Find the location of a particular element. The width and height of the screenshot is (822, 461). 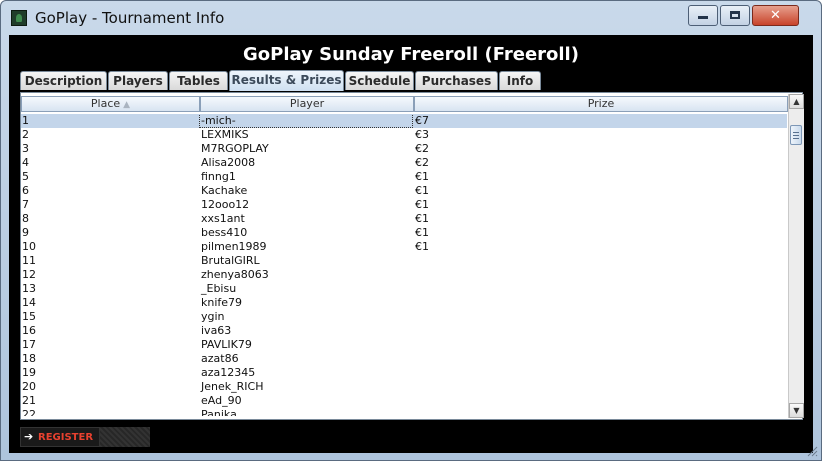

place-cell: 3 is located at coordinates (25, 148).